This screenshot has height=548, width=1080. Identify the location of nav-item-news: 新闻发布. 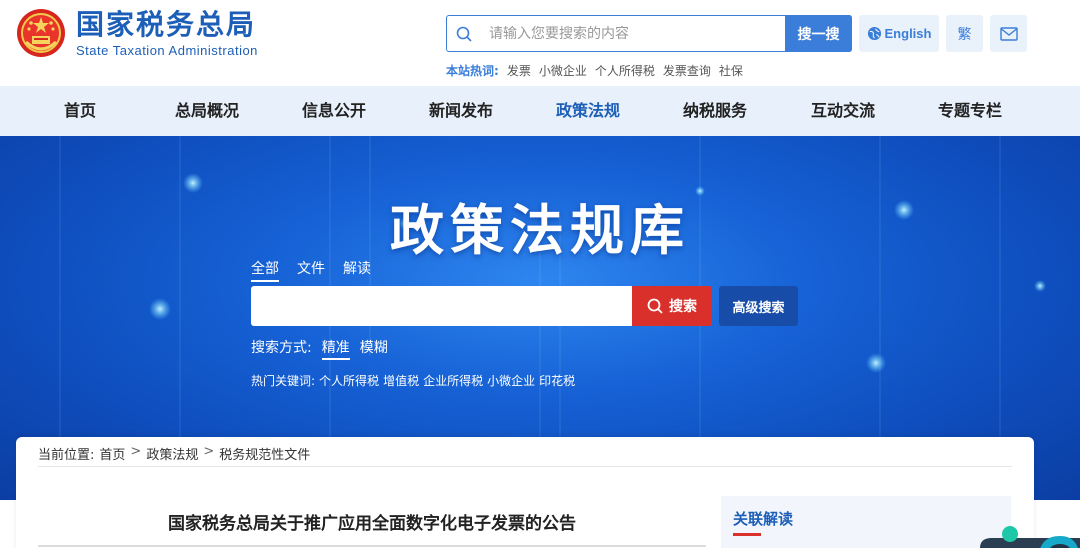
(461, 111).